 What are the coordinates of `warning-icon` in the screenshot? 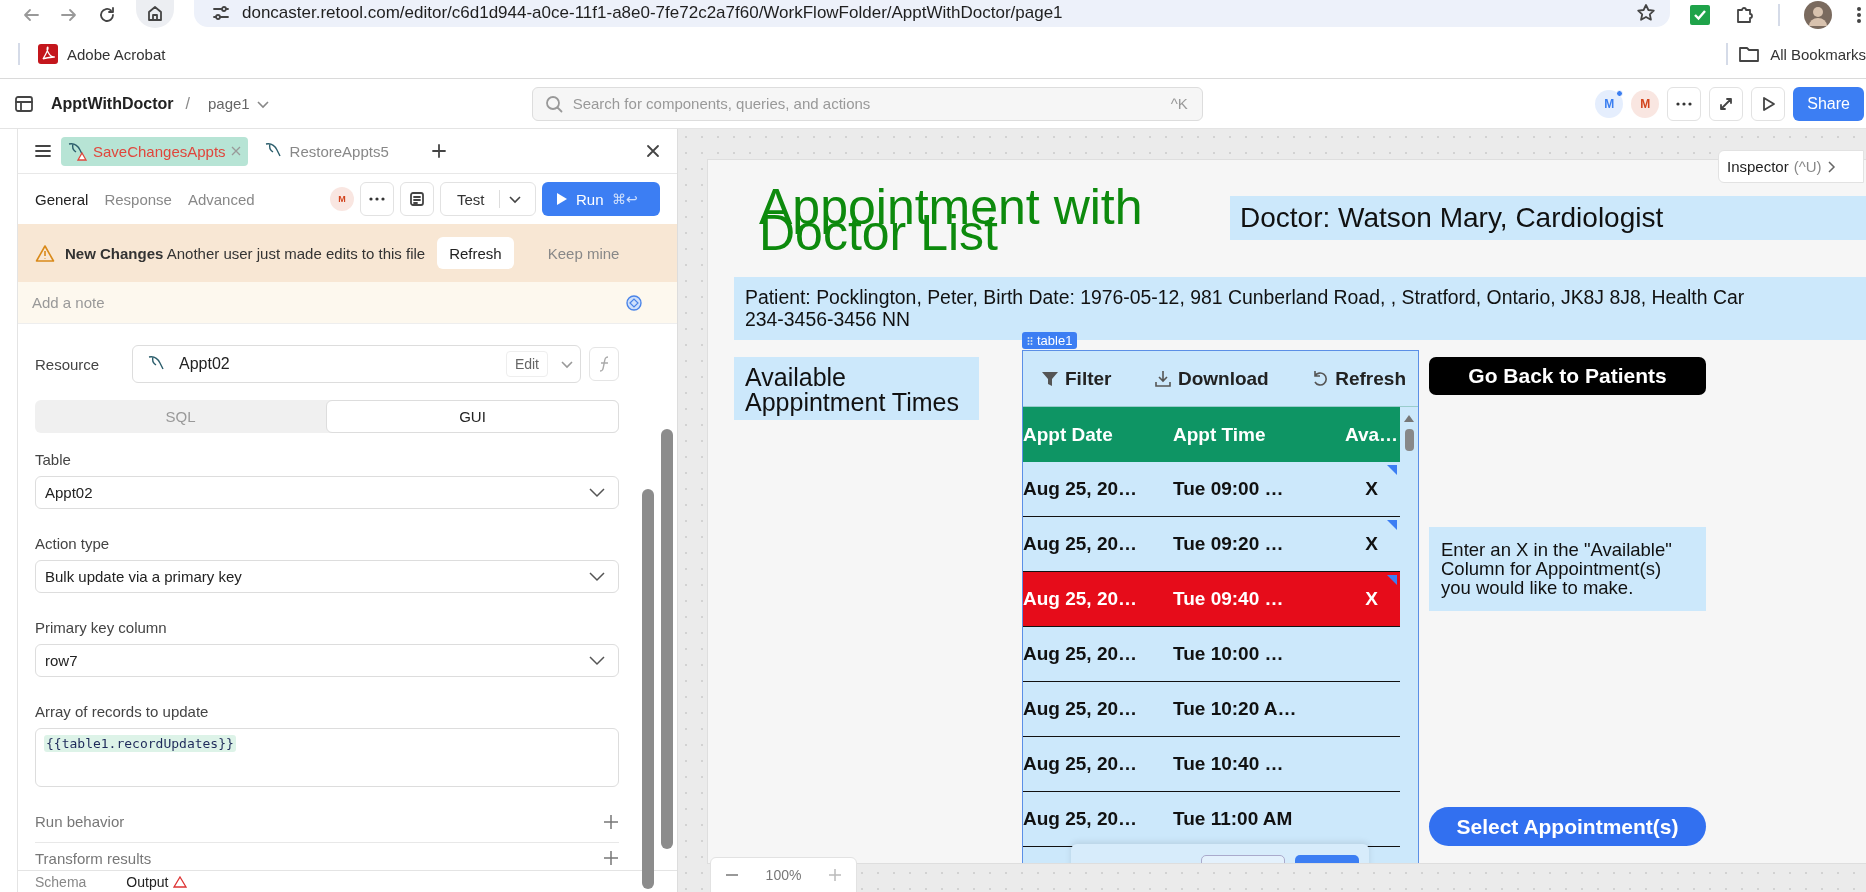 It's located at (45, 253).